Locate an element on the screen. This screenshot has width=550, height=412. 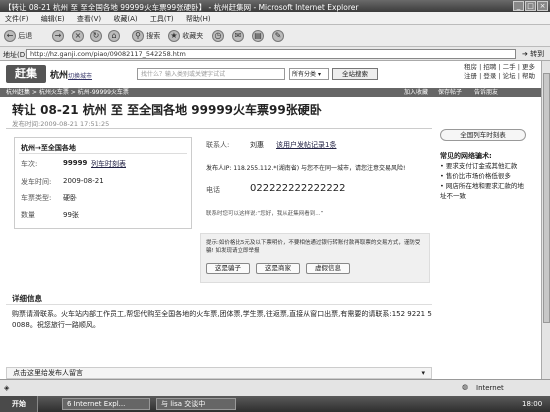
report-liar-button: 这是骗子 is located at coordinates (228, 268).